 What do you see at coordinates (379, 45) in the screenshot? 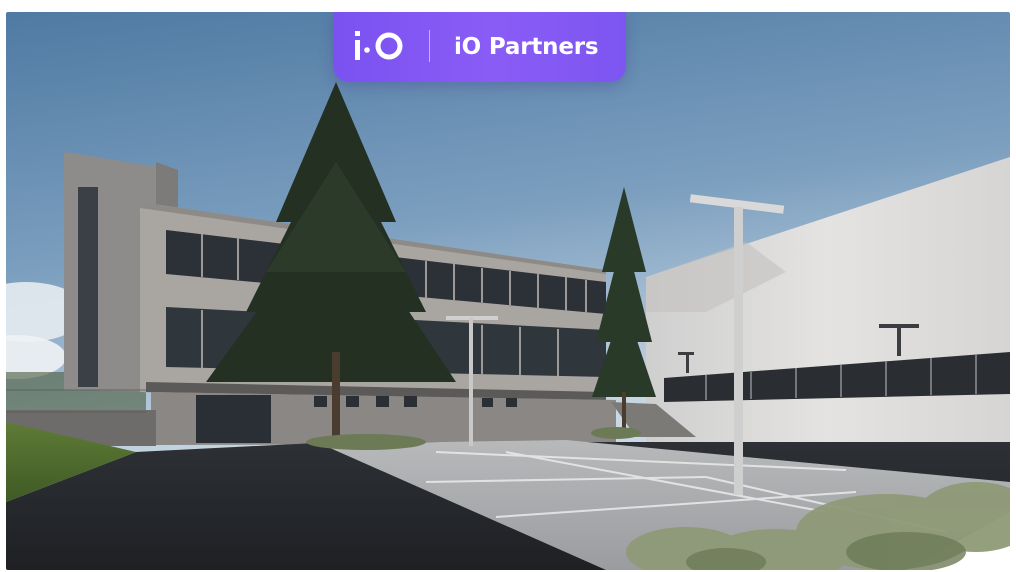
I see `io-logo-icon` at bounding box center [379, 45].